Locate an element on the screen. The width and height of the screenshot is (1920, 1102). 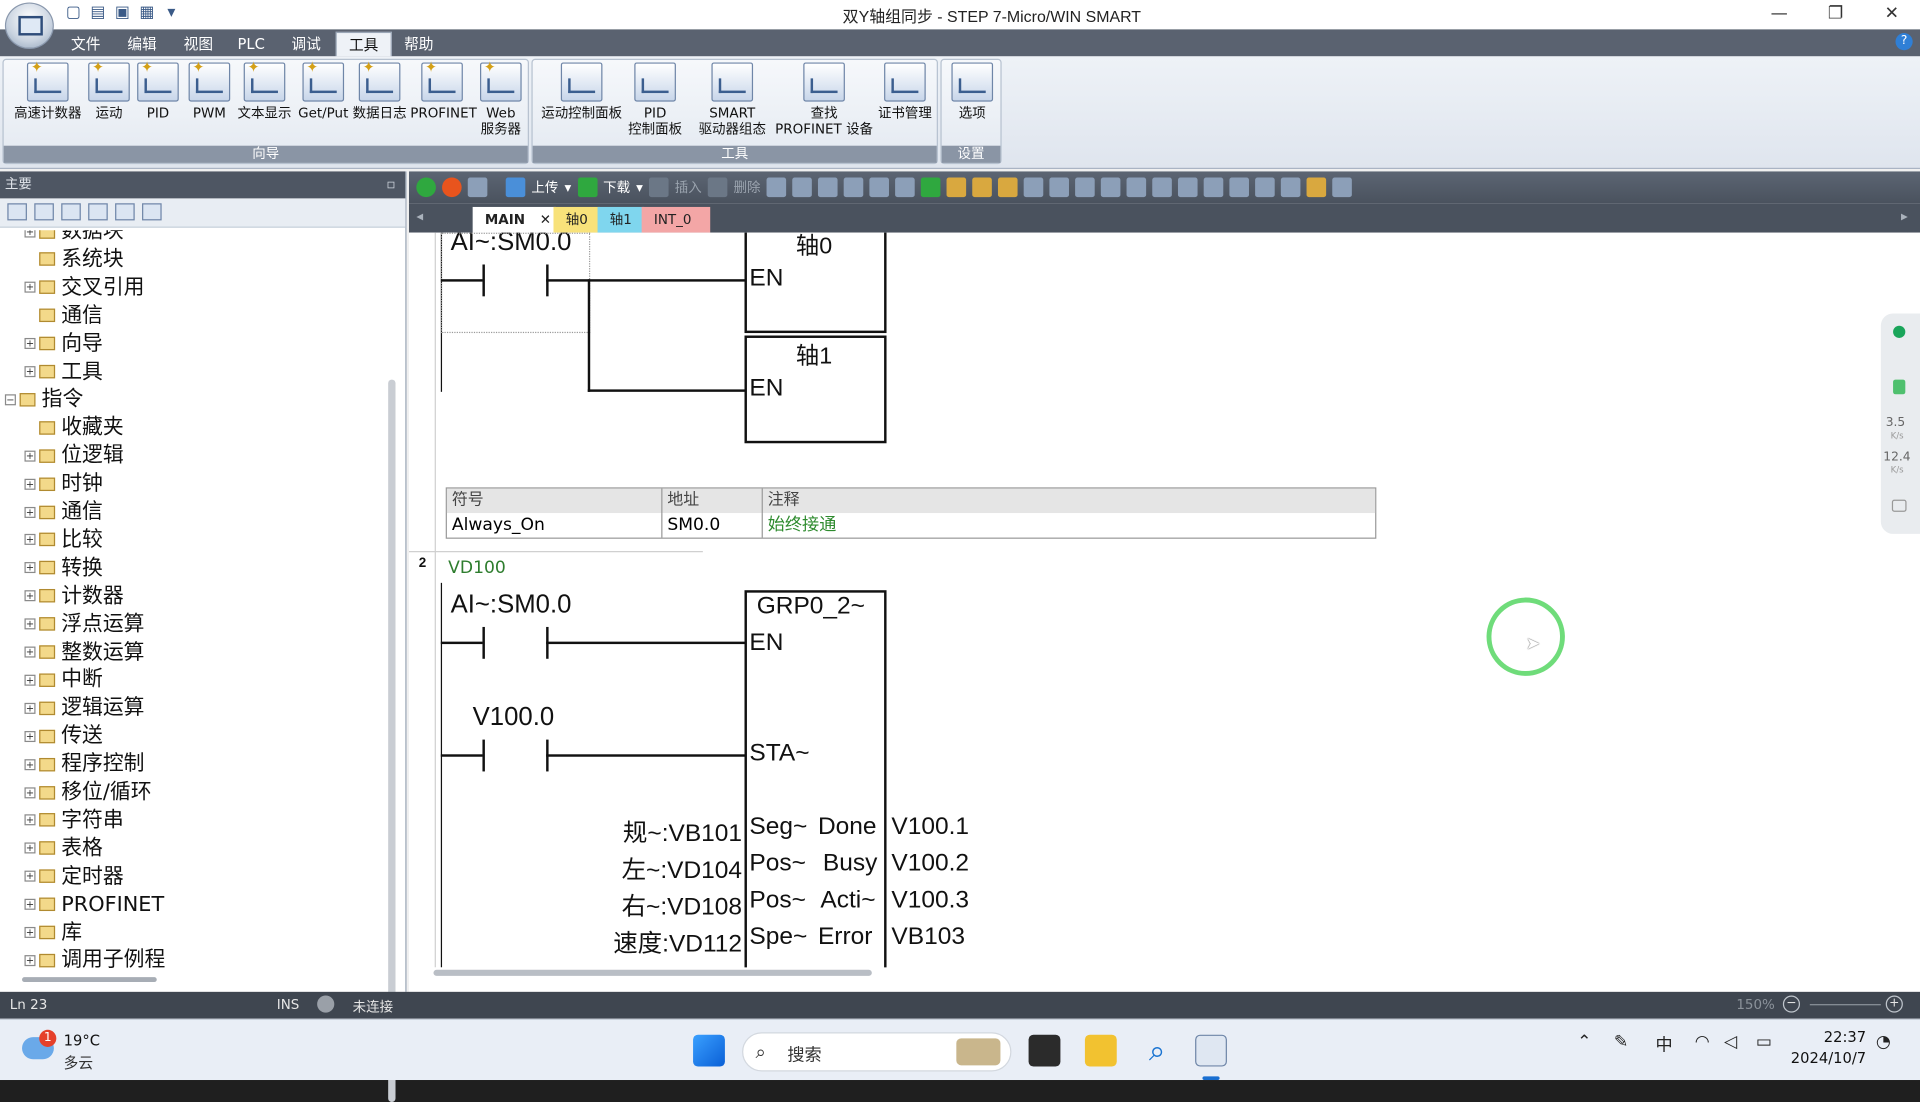
help-icon: ? is located at coordinates (1904, 42).